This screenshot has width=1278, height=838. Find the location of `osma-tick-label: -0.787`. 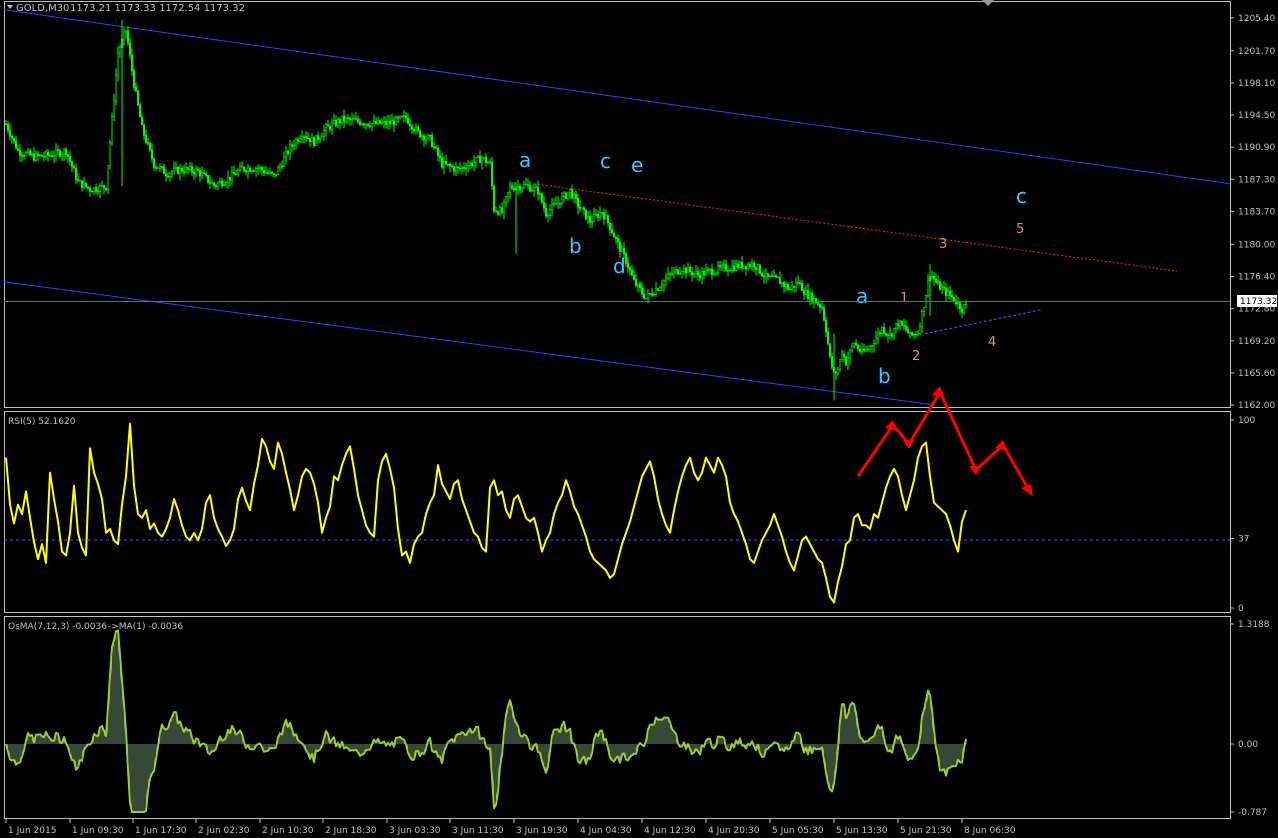

osma-tick-label: -0.787 is located at coordinates (1252, 813).